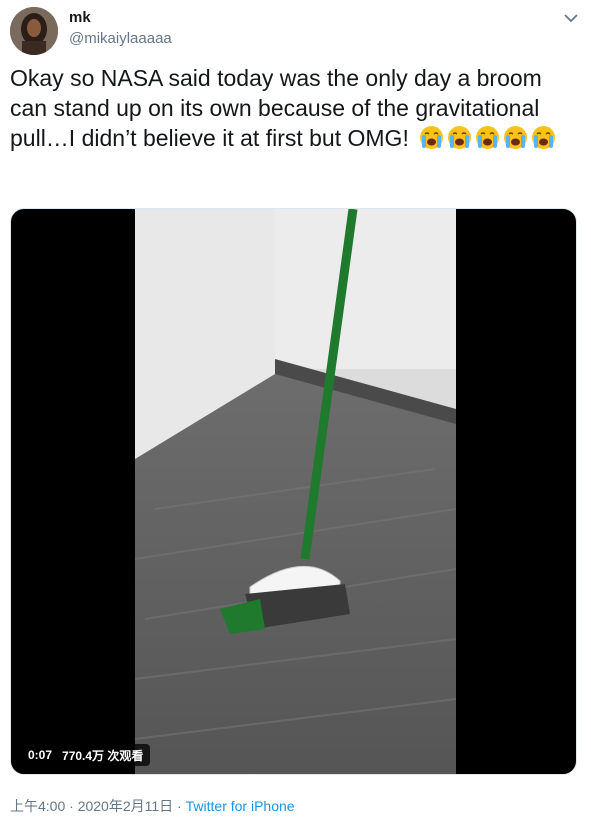 The height and width of the screenshot is (817, 591). I want to click on avatar, so click(34, 31).